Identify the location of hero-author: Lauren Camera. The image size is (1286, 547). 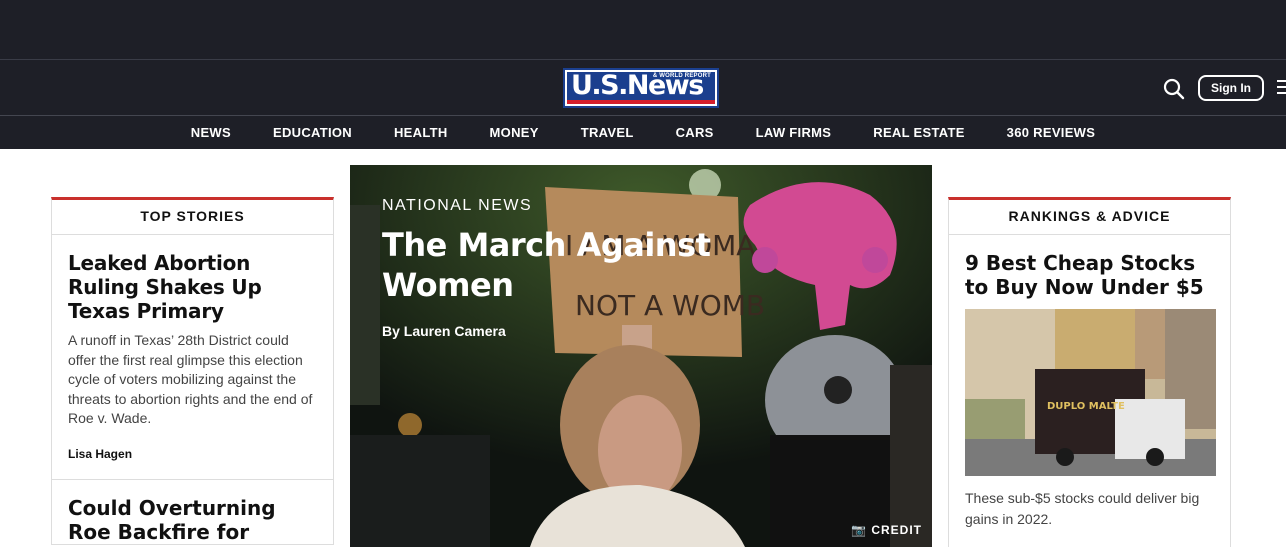
(455, 331).